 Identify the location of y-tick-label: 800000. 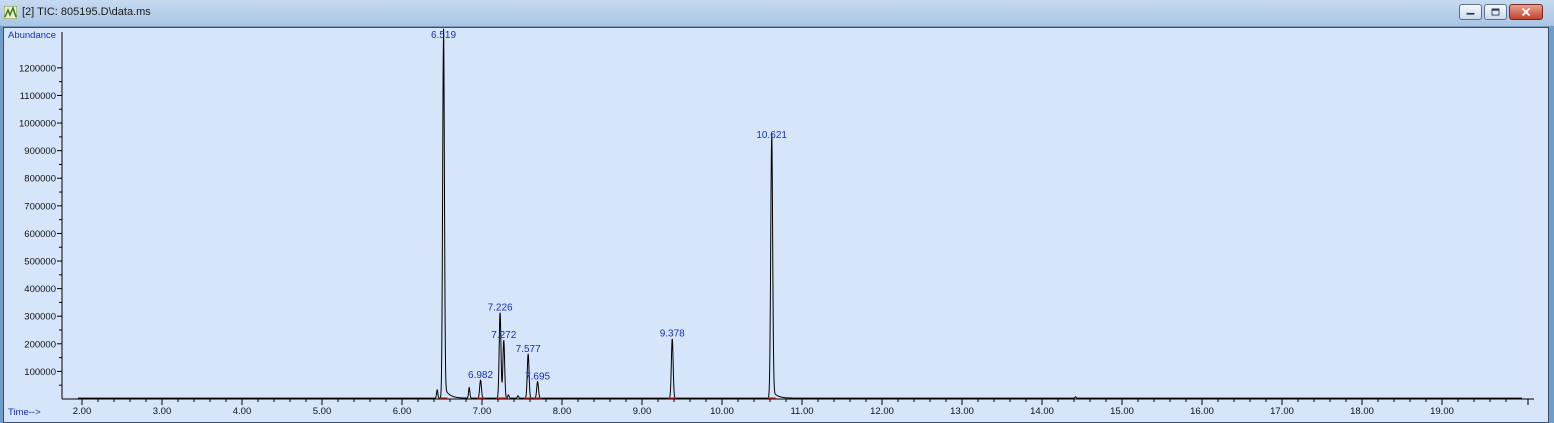
(40, 179).